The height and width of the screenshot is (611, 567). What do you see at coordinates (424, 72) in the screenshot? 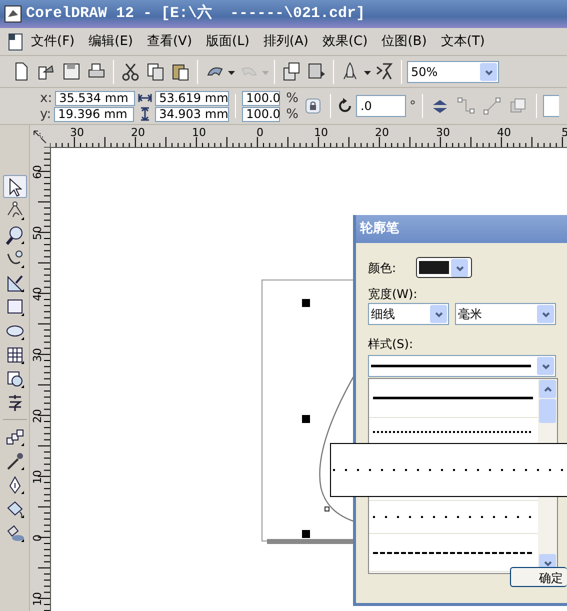
I see `zoom-value: 50%` at bounding box center [424, 72].